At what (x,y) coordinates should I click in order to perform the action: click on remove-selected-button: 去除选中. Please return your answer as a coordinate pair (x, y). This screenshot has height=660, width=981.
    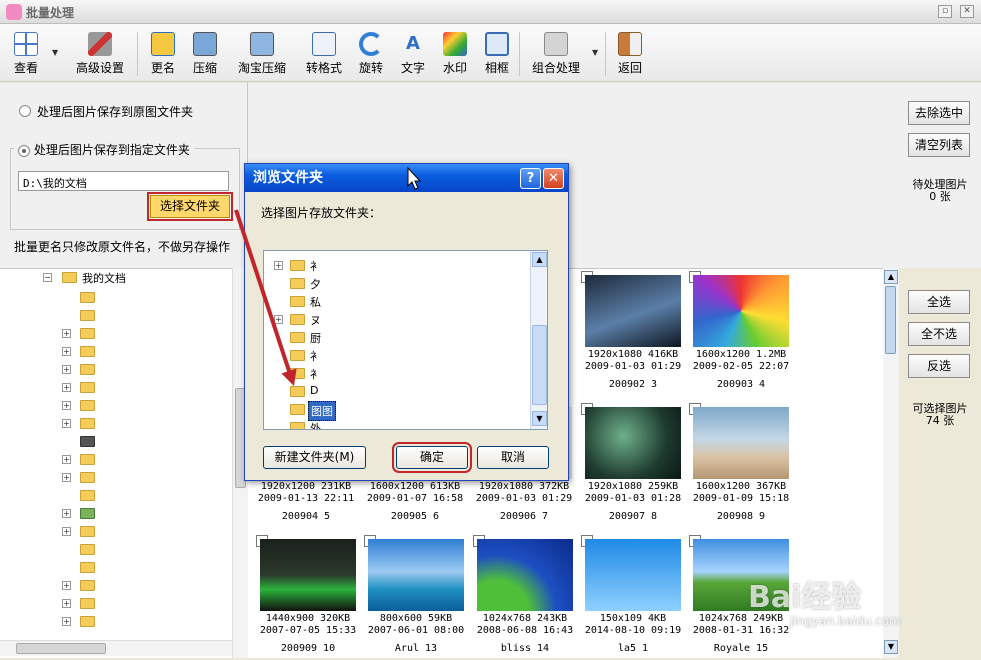
    Looking at the image, I should click on (939, 113).